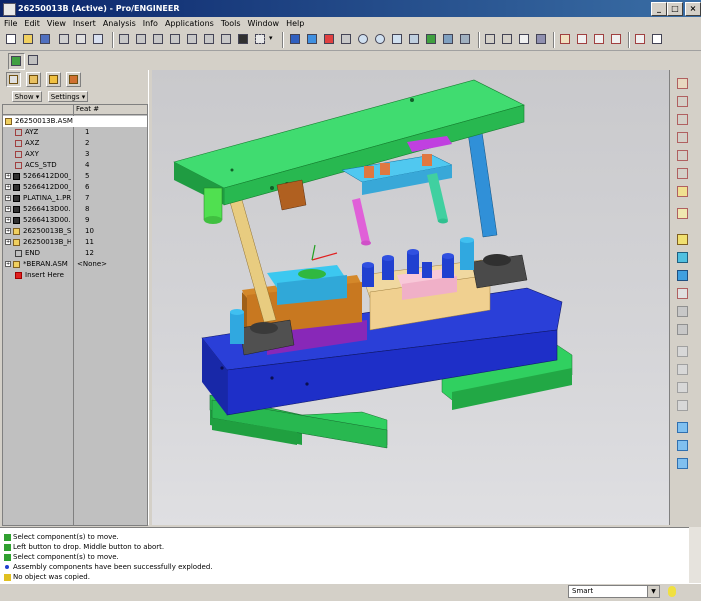 This screenshot has height=601, width=701. Describe the element at coordinates (683, 102) in the screenshot. I see `datum-axis-tool-icon` at that location.